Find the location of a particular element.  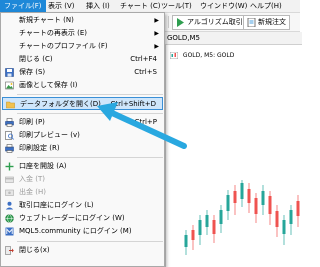

menu-item-login-trade-account: 取引口座にログイン (L) is located at coordinates (82, 205).